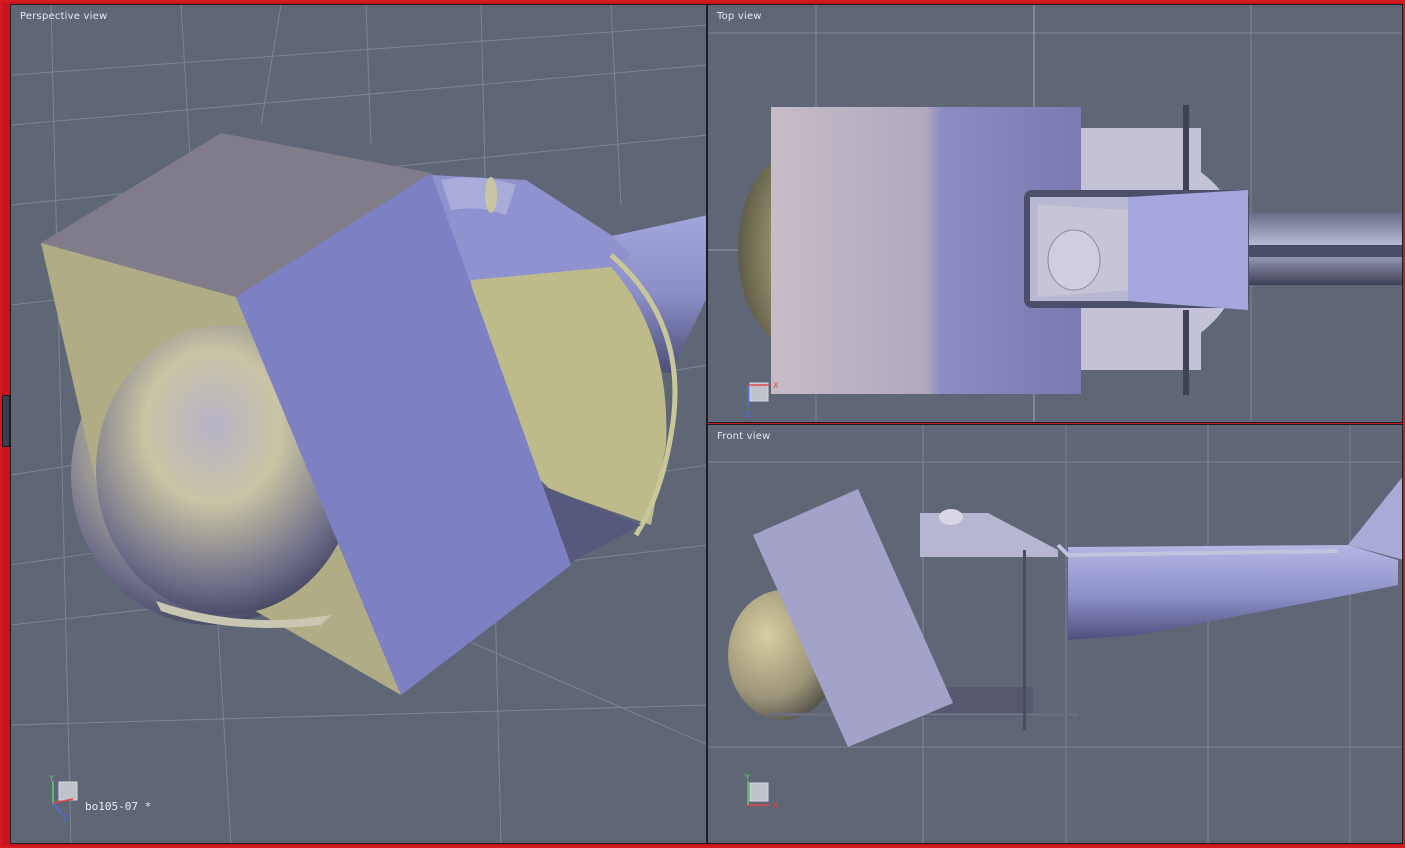 This screenshot has height=848, width=1405. I want to click on perspective-axis-a: Y, so click(51, 778).